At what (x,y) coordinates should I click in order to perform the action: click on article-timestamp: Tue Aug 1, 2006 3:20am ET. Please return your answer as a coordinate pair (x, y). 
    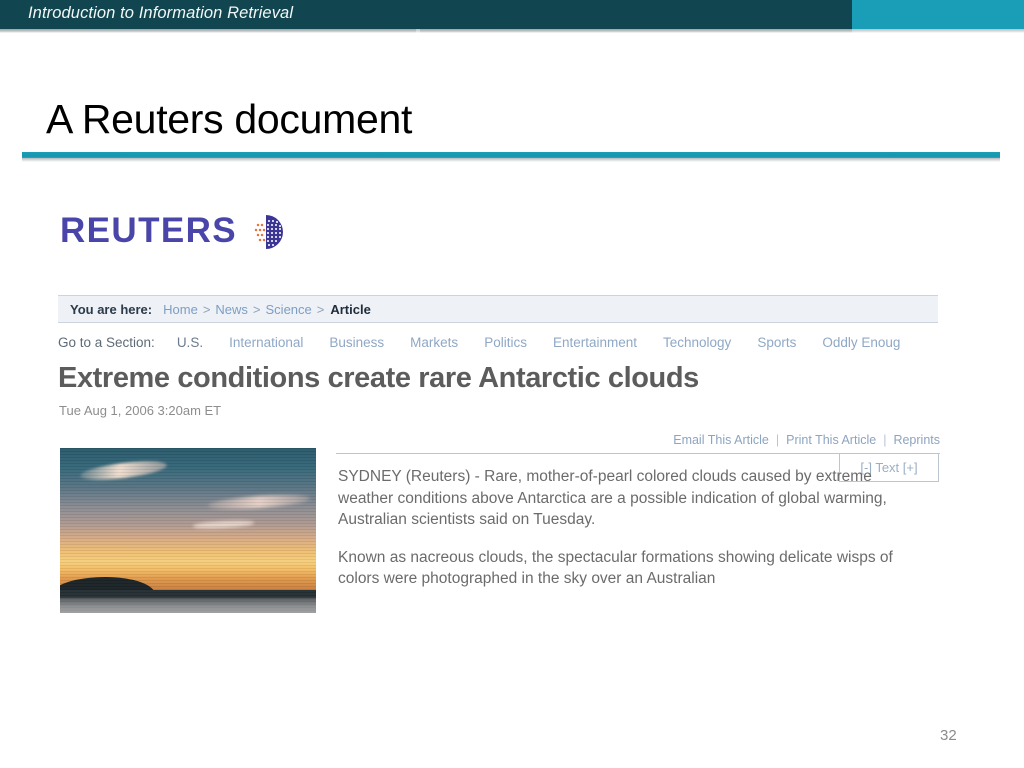
    Looking at the image, I should click on (140, 410).